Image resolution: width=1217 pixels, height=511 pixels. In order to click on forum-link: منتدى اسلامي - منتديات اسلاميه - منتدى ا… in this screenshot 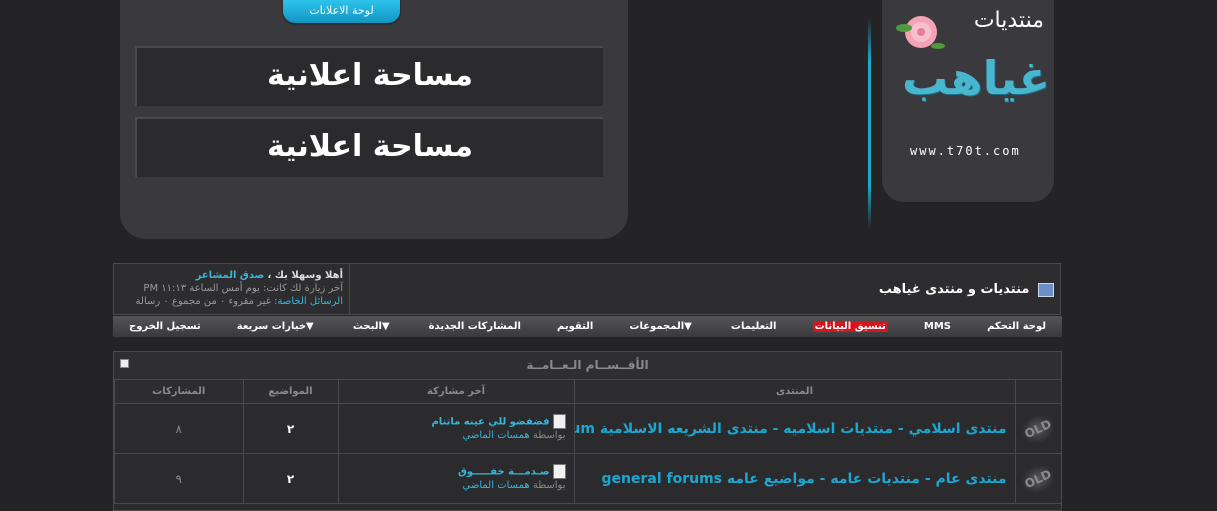, I will do `click(794, 428)`.